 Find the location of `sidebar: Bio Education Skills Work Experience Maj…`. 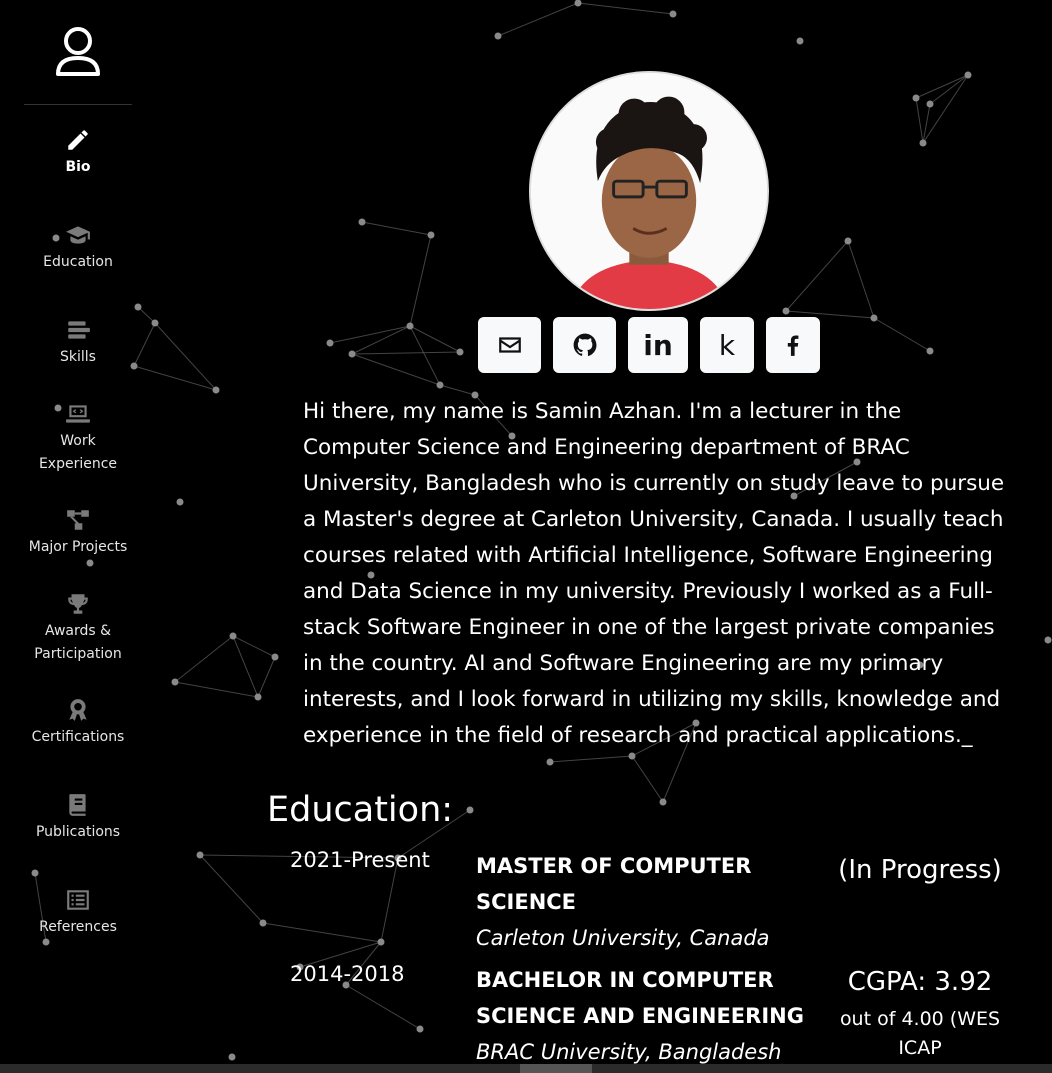

sidebar: Bio Education Skills Work Experience Maj… is located at coordinates (78, 536).